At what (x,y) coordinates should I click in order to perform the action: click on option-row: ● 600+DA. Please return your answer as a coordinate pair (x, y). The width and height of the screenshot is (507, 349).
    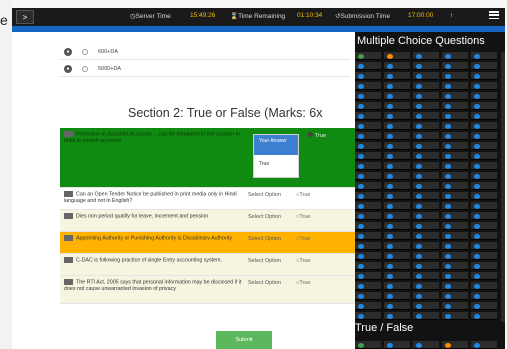
    Looking at the image, I should click on (205, 52).